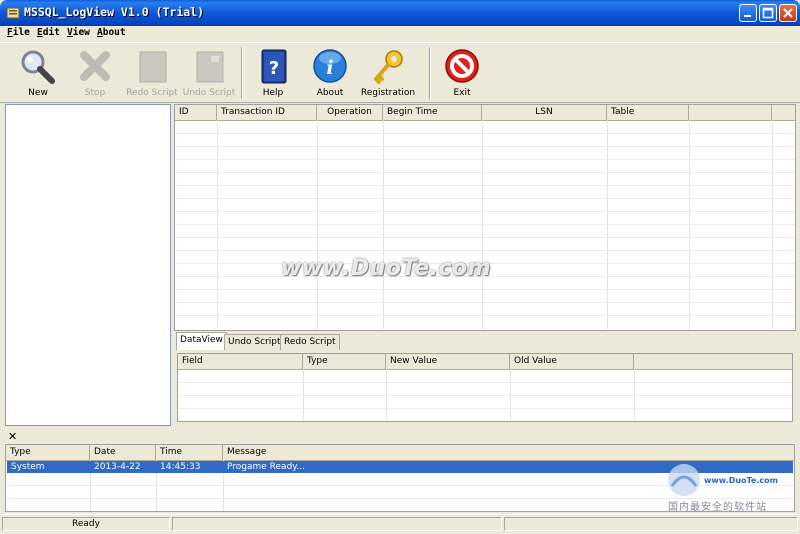 This screenshot has height=534, width=800. I want to click on toolbar: New Stop Redo Script Undo Script ? Help, so click(400, 79).